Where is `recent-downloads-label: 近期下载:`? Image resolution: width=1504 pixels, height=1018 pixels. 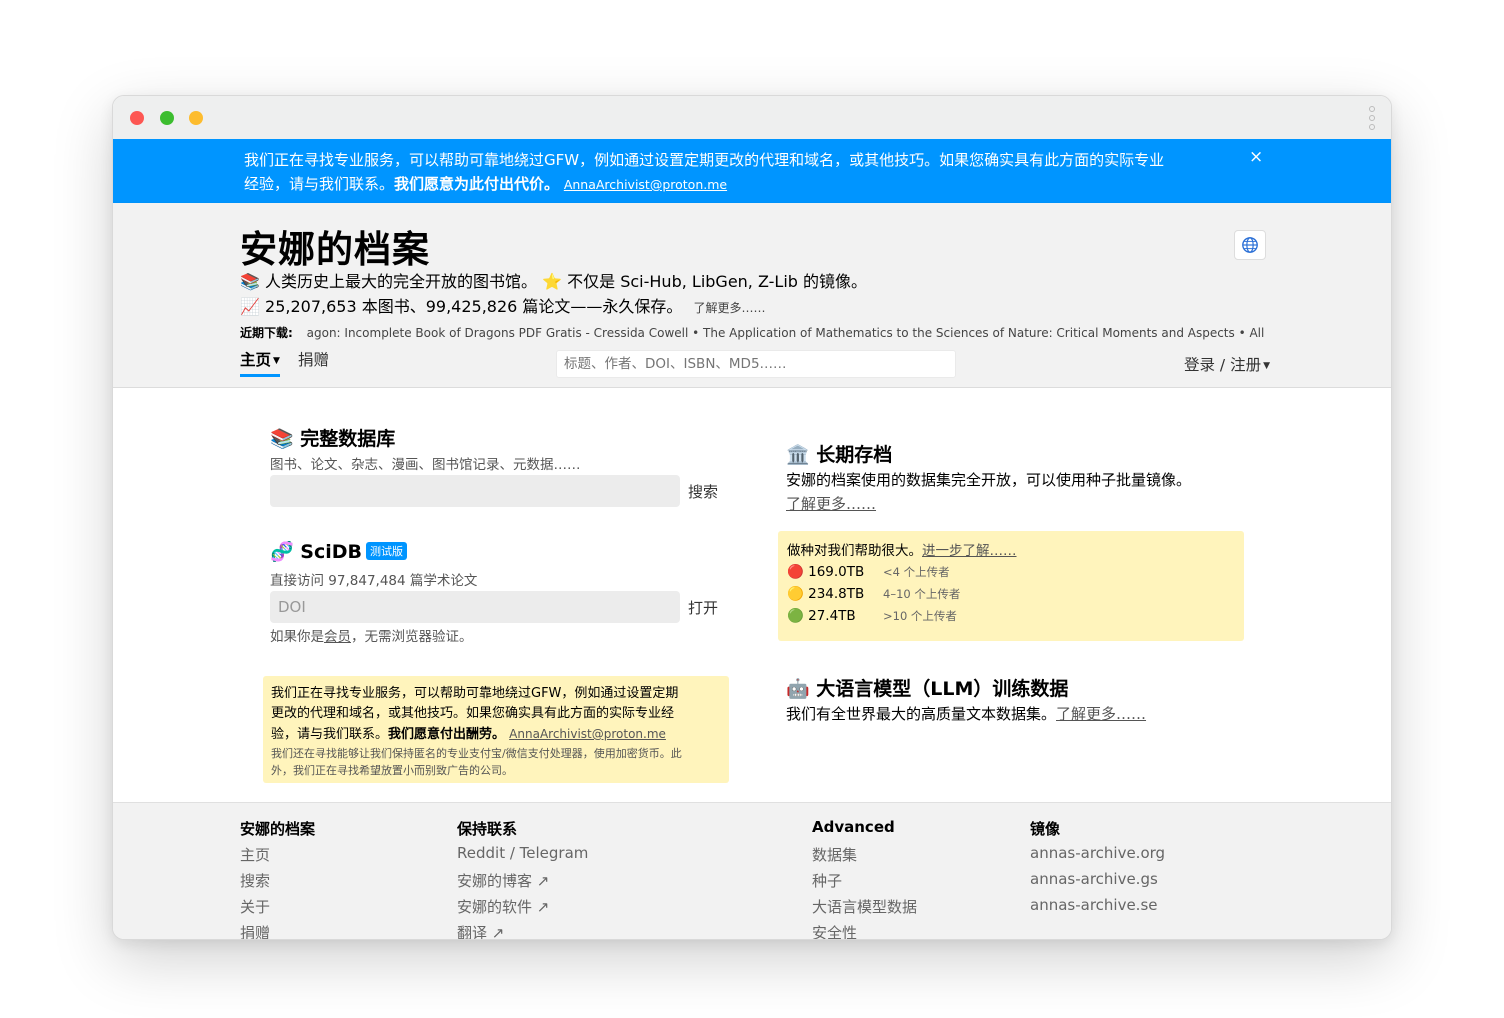
recent-downloads-label: 近期下载: is located at coordinates (266, 333).